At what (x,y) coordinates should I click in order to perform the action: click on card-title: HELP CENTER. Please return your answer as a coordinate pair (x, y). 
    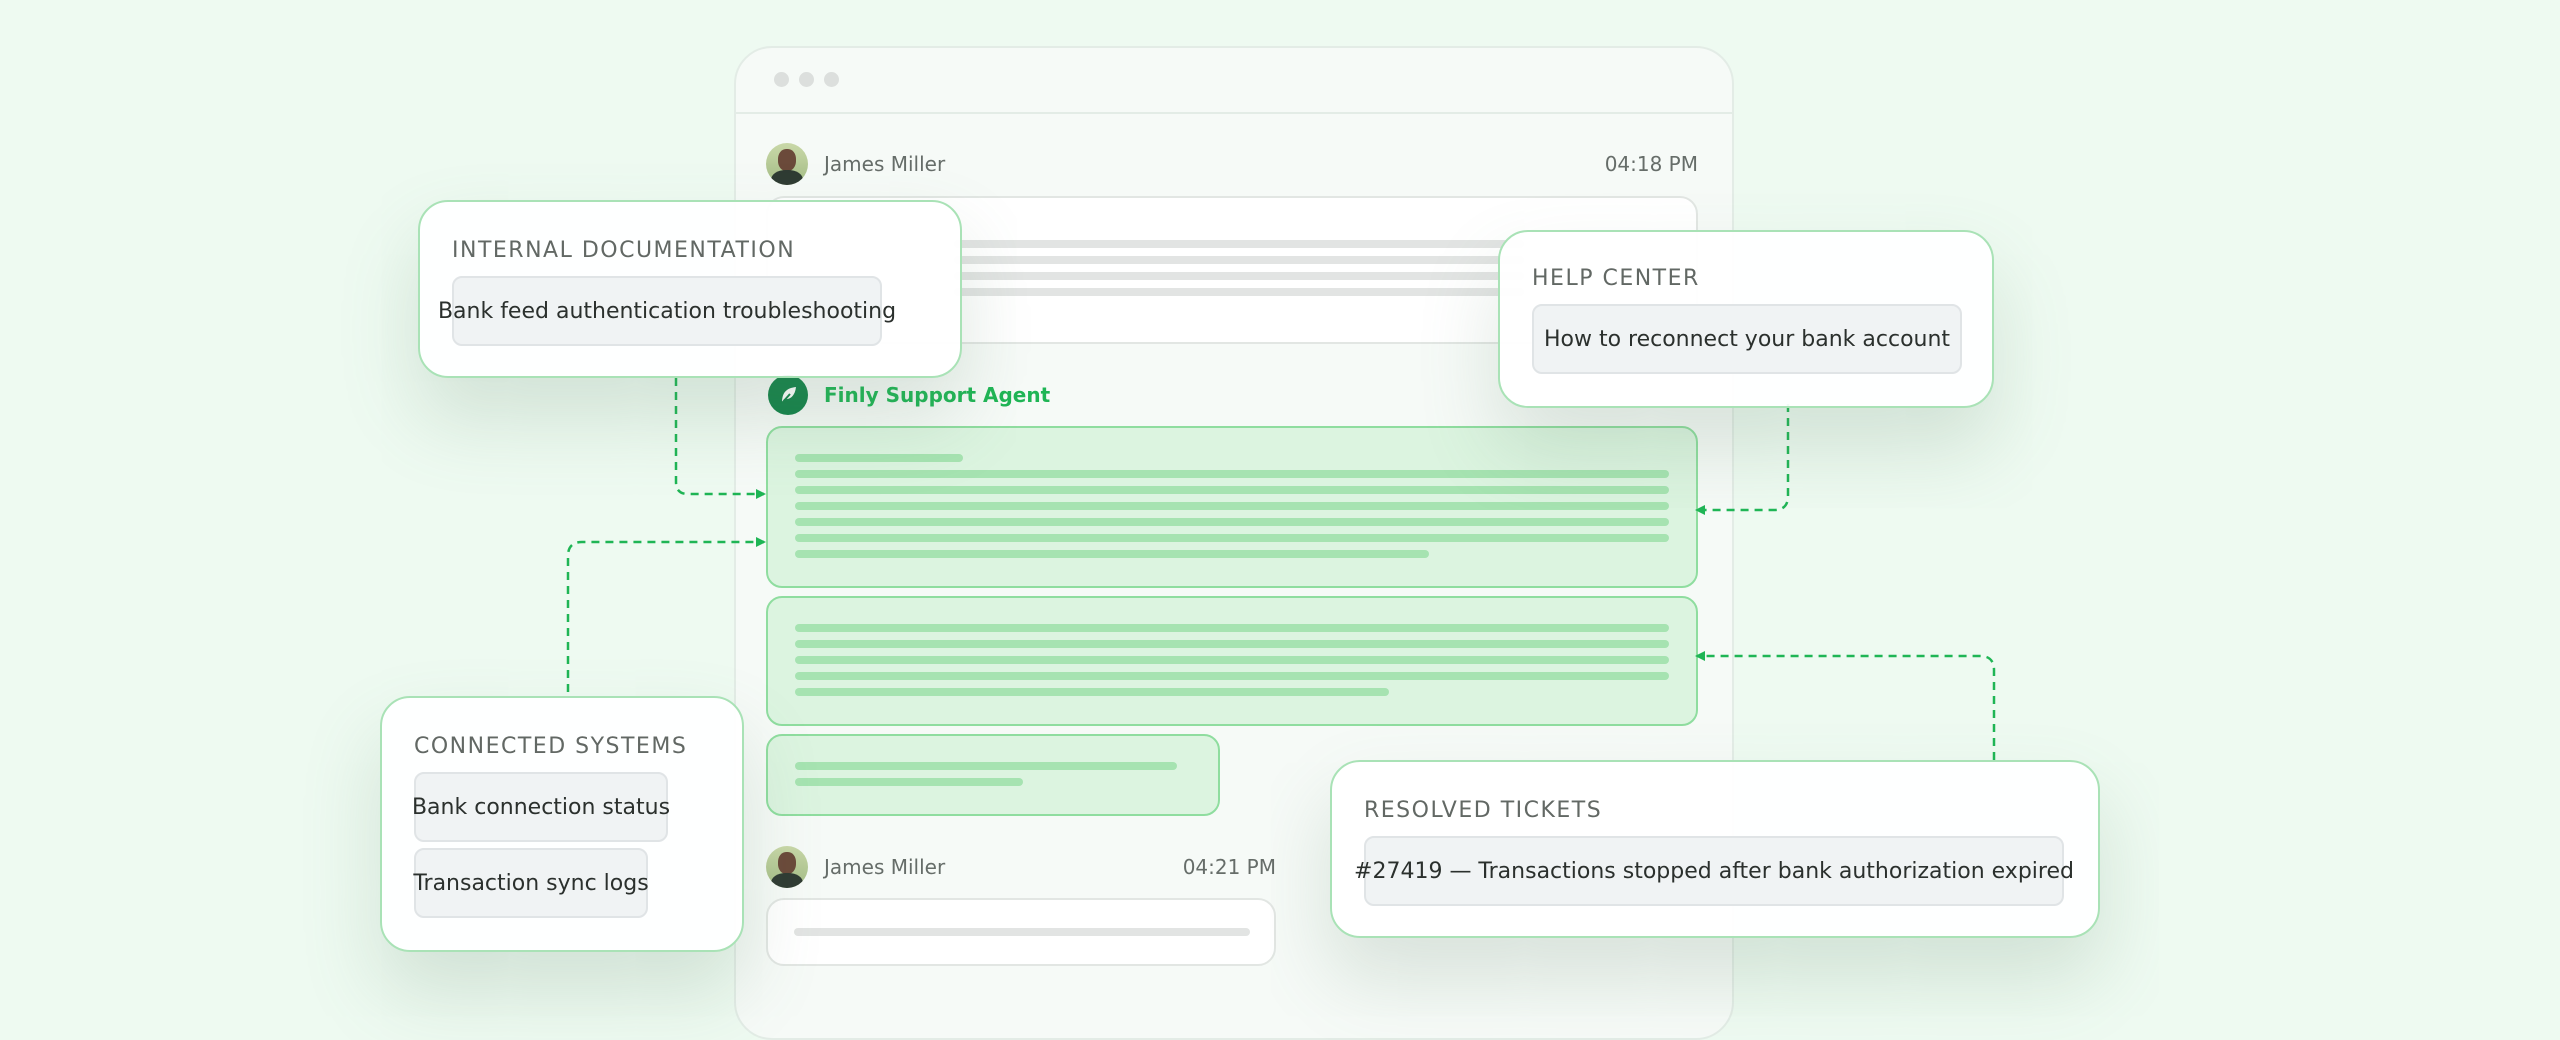
    Looking at the image, I should click on (1616, 278).